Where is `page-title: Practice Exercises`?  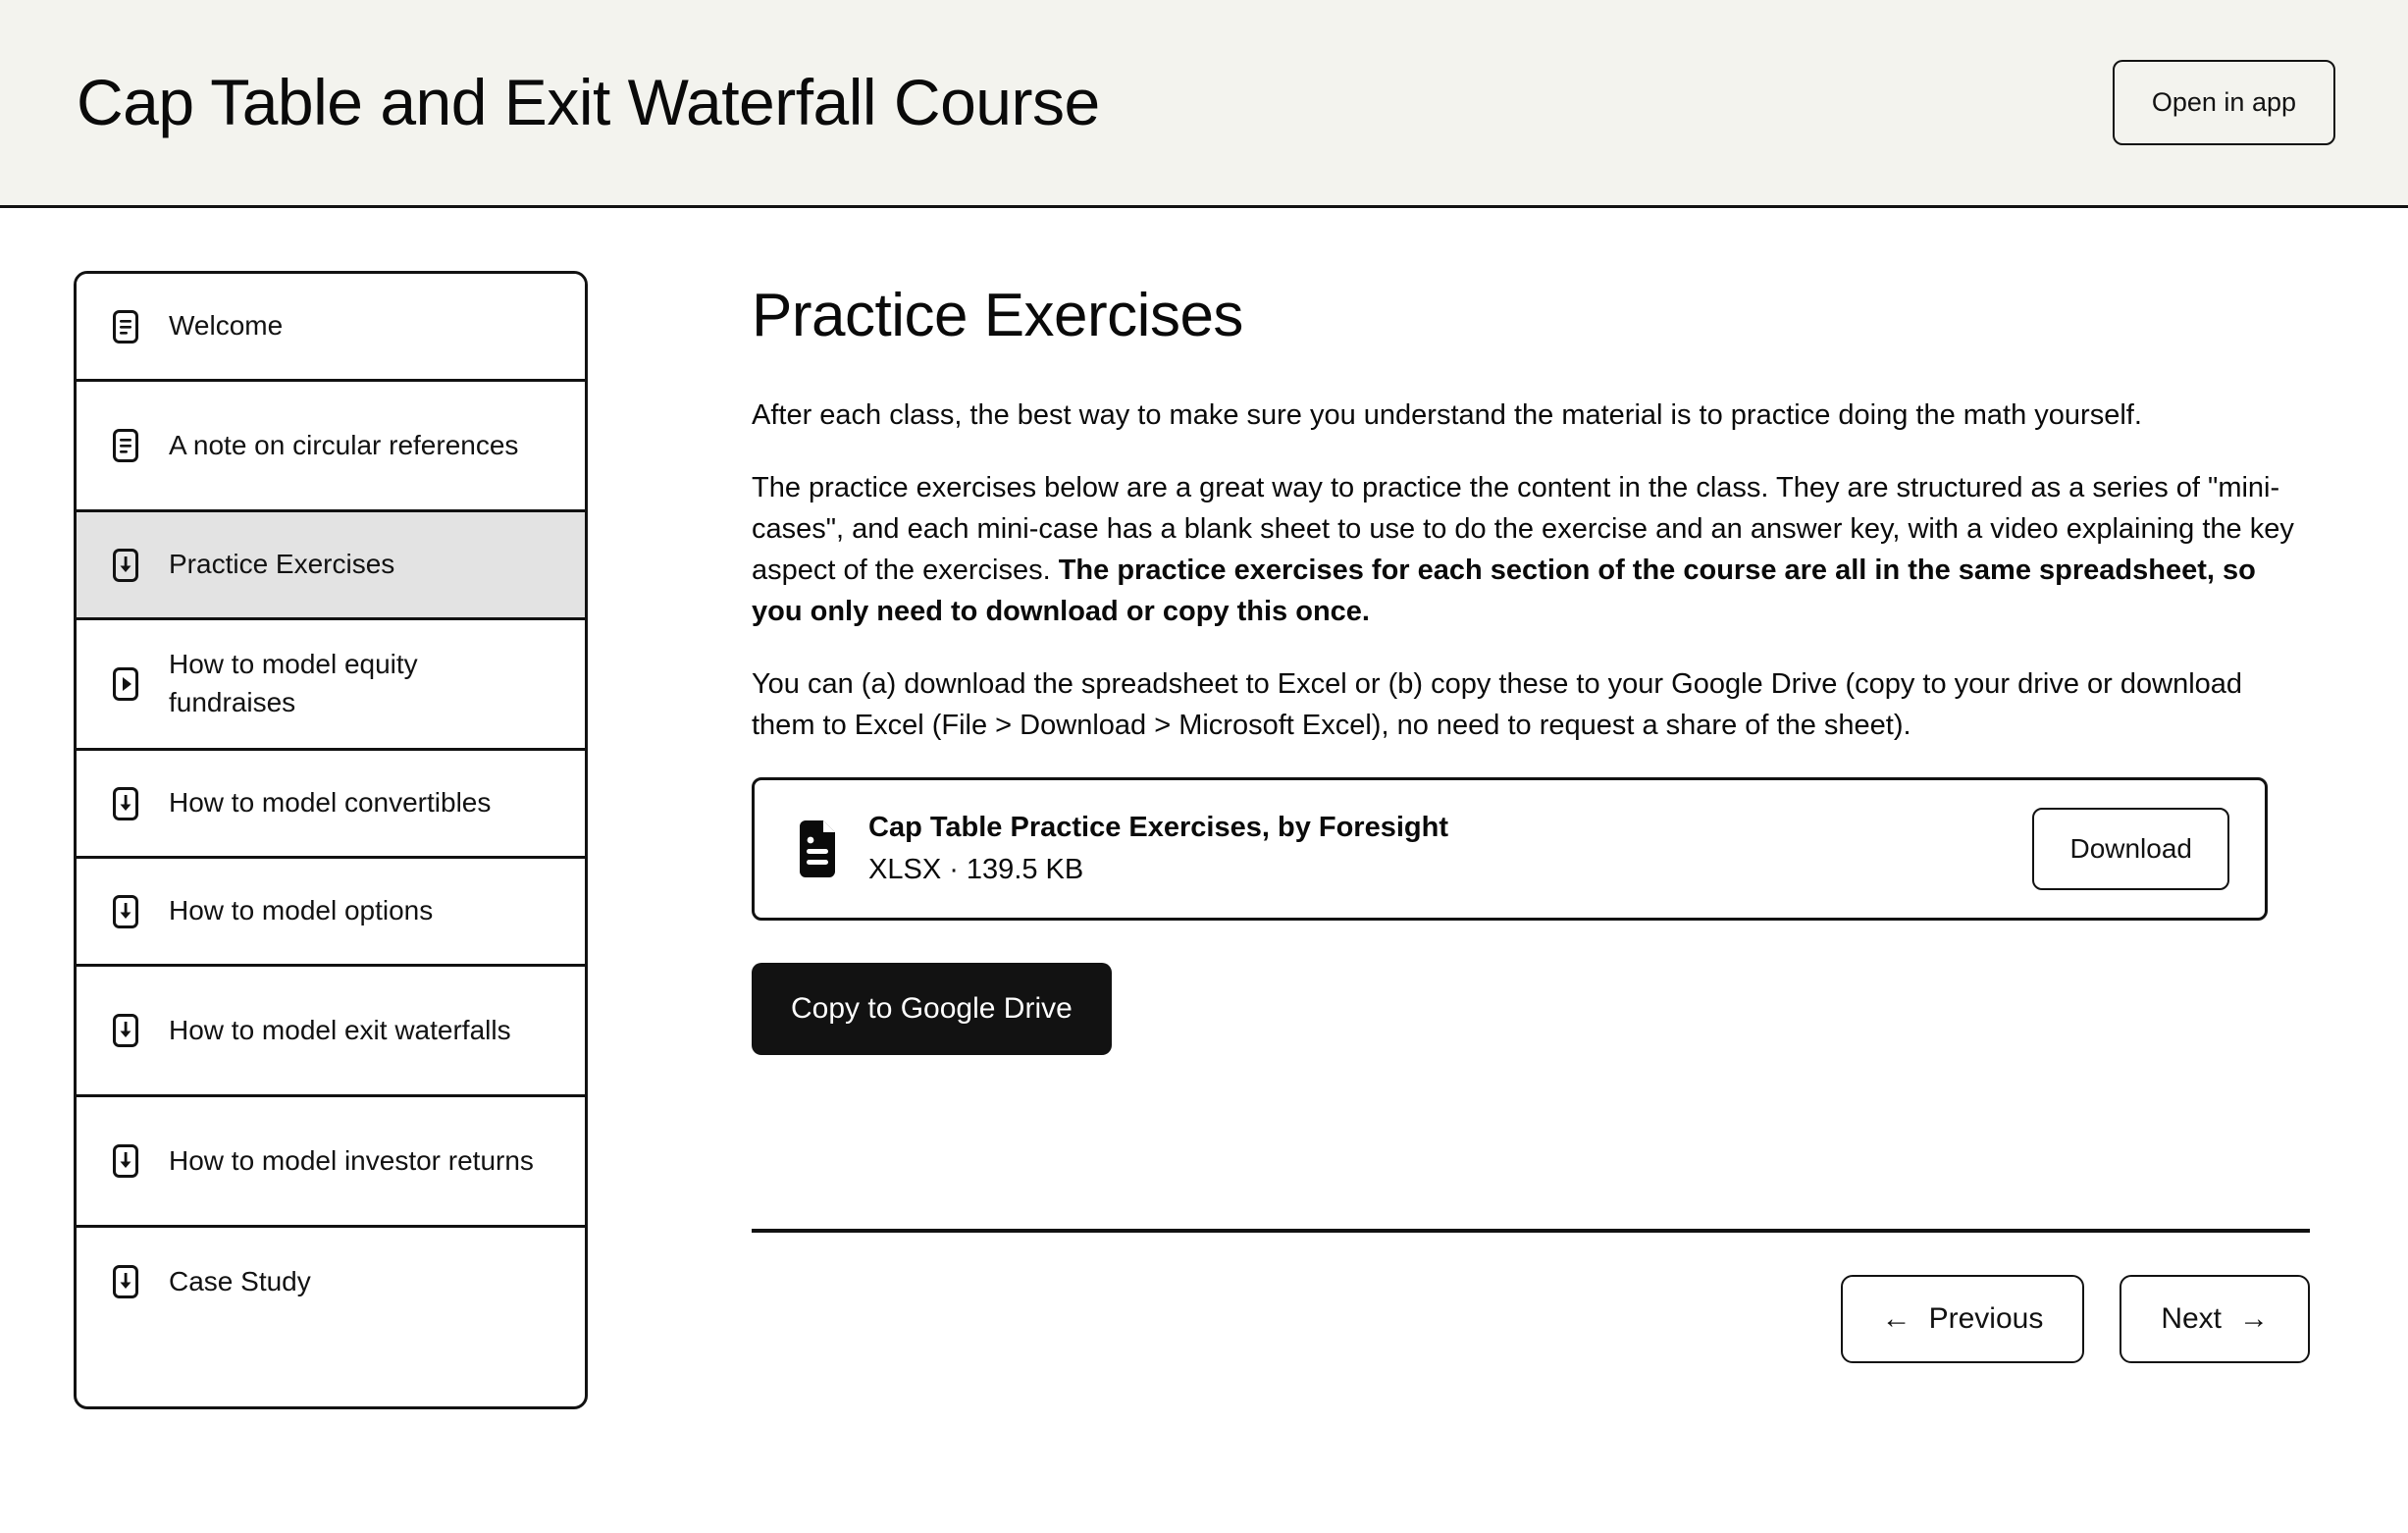 page-title: Practice Exercises is located at coordinates (998, 315).